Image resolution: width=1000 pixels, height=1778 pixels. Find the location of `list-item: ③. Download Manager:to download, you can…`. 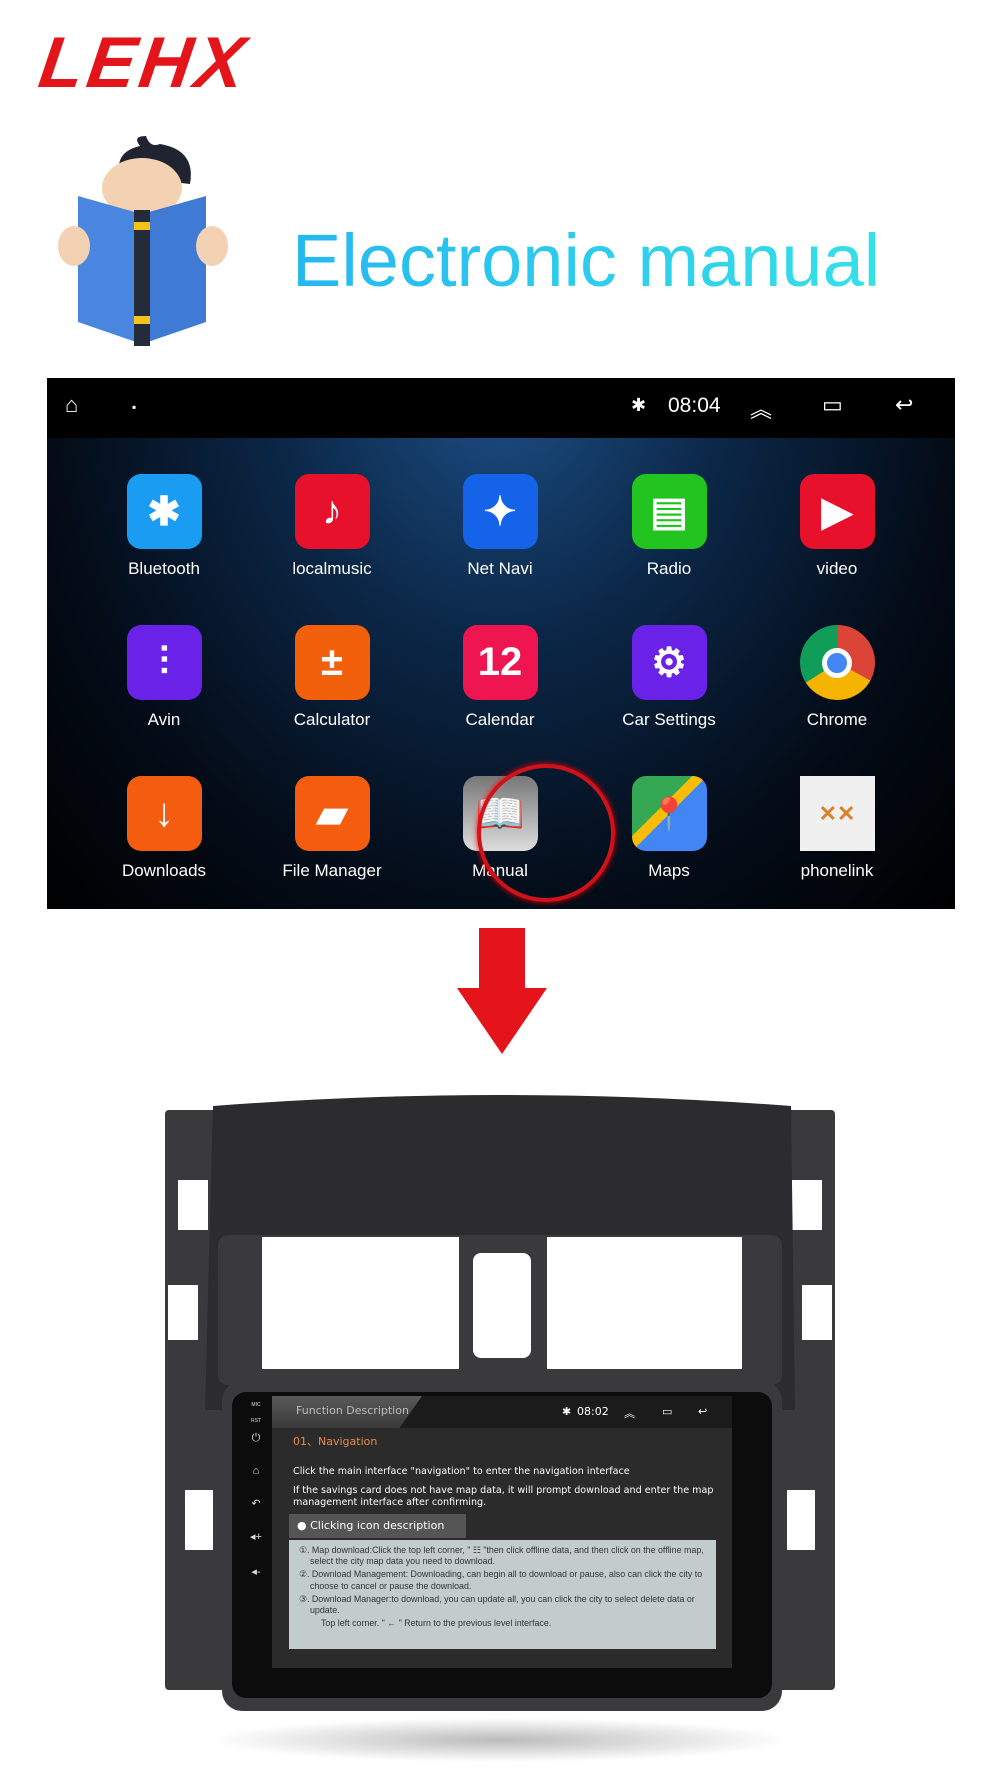

list-item: ③. Download Manager:to download, you can… is located at coordinates (497, 1604).